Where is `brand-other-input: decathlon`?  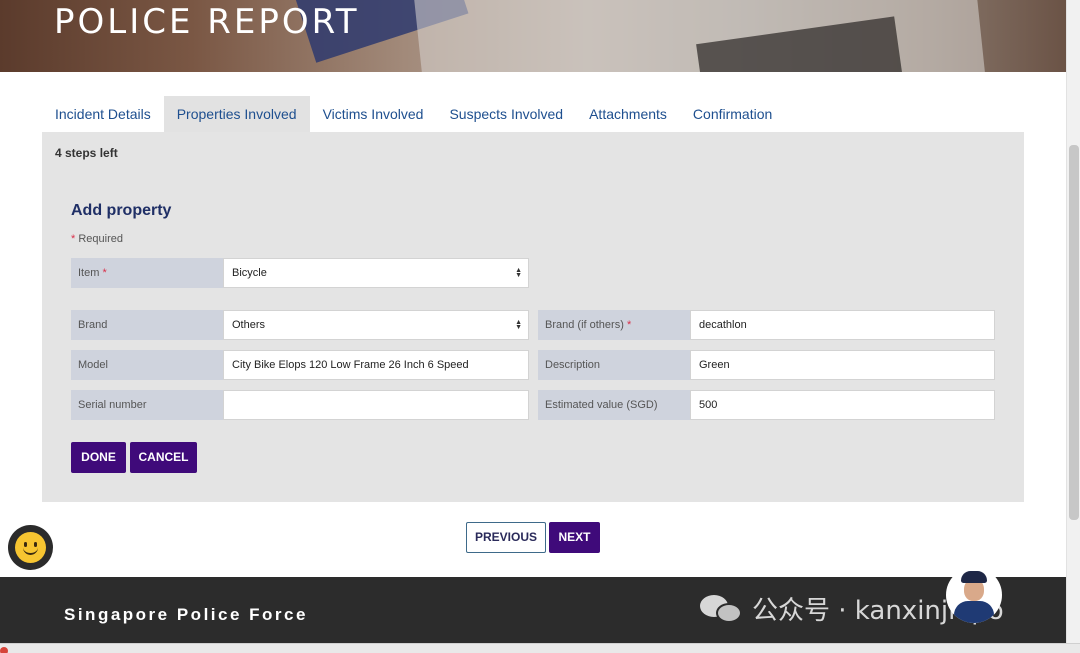 brand-other-input: decathlon is located at coordinates (842, 325).